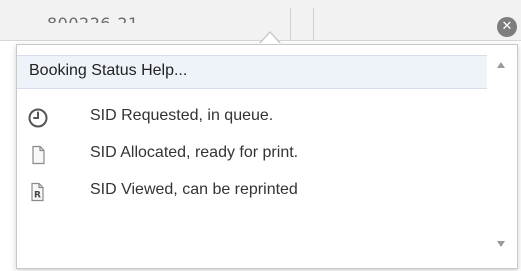 The height and width of the screenshot is (271, 521). I want to click on scroll-up-arrow-icon, so click(501, 65).